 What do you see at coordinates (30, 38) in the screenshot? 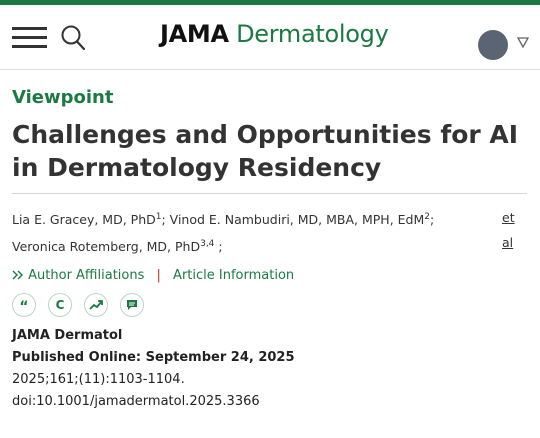
I see `menu-icon` at bounding box center [30, 38].